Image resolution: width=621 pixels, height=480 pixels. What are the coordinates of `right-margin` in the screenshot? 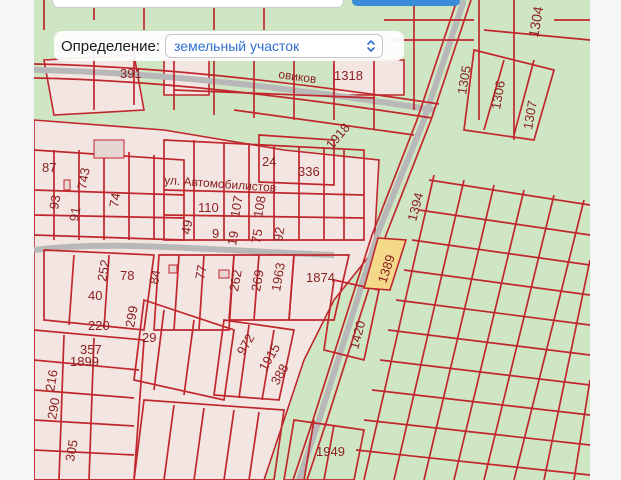 It's located at (605, 240).